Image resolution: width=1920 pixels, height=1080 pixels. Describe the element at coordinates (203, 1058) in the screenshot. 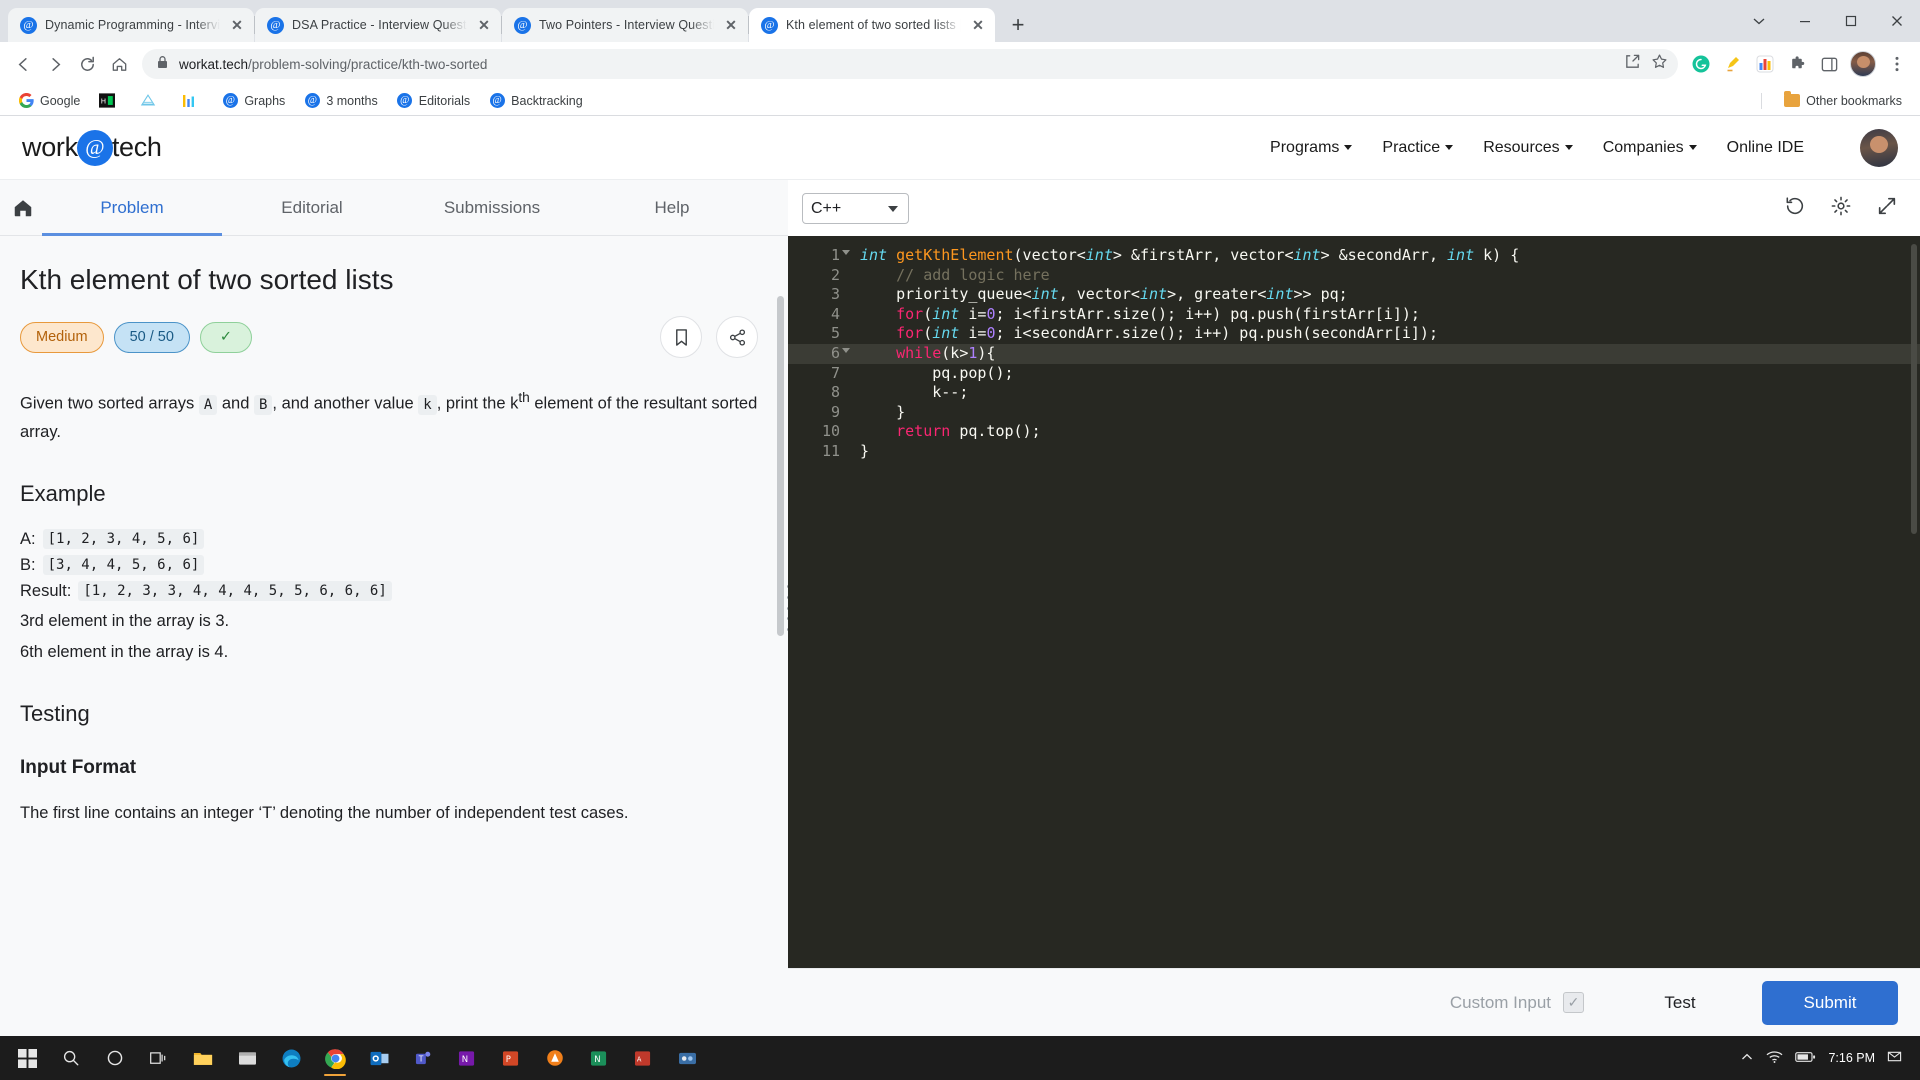

I see `folder-icon` at that location.